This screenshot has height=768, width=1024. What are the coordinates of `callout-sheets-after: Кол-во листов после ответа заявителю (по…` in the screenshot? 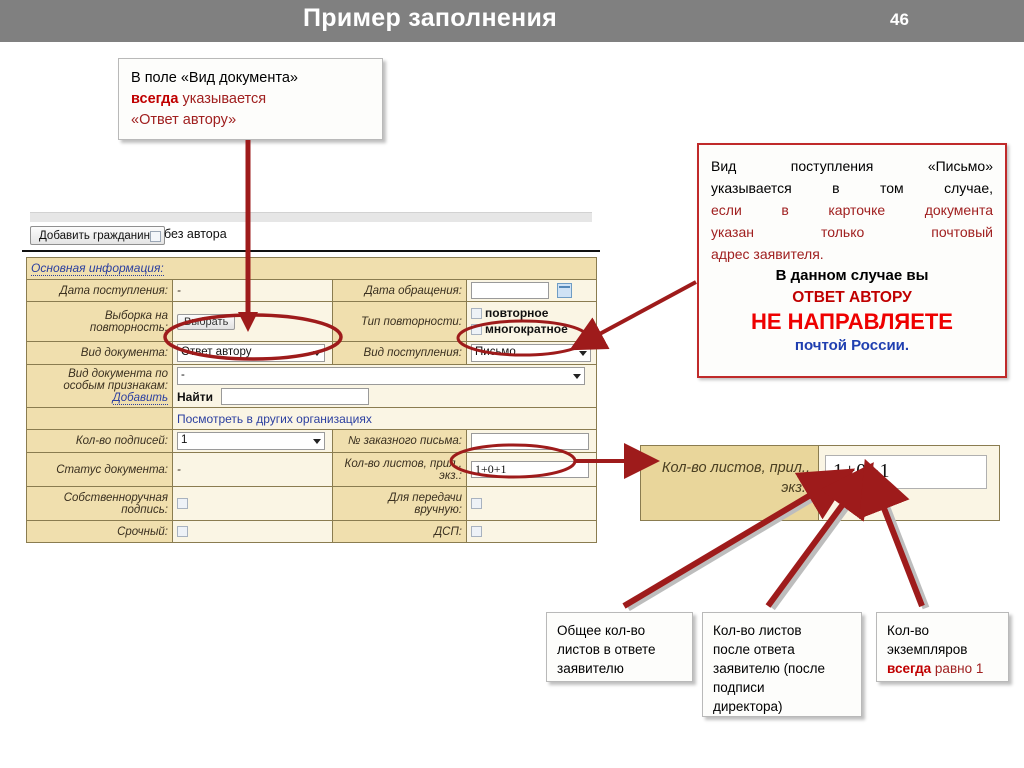 It's located at (782, 664).